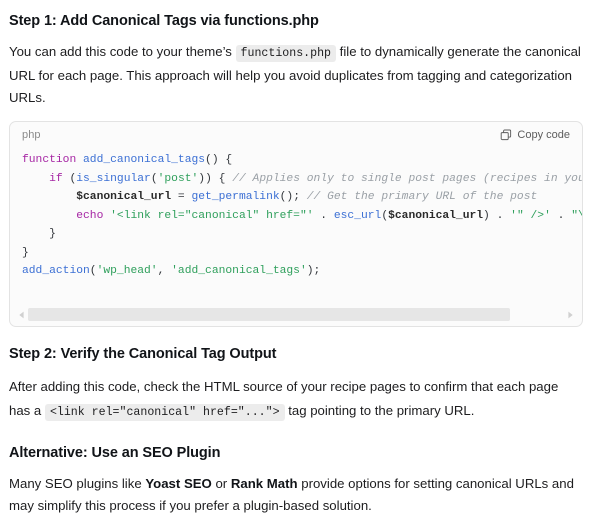 This screenshot has width=592, height=517. What do you see at coordinates (264, 483) in the screenshot?
I see `plugin-name-rank-math: Rank Math` at bounding box center [264, 483].